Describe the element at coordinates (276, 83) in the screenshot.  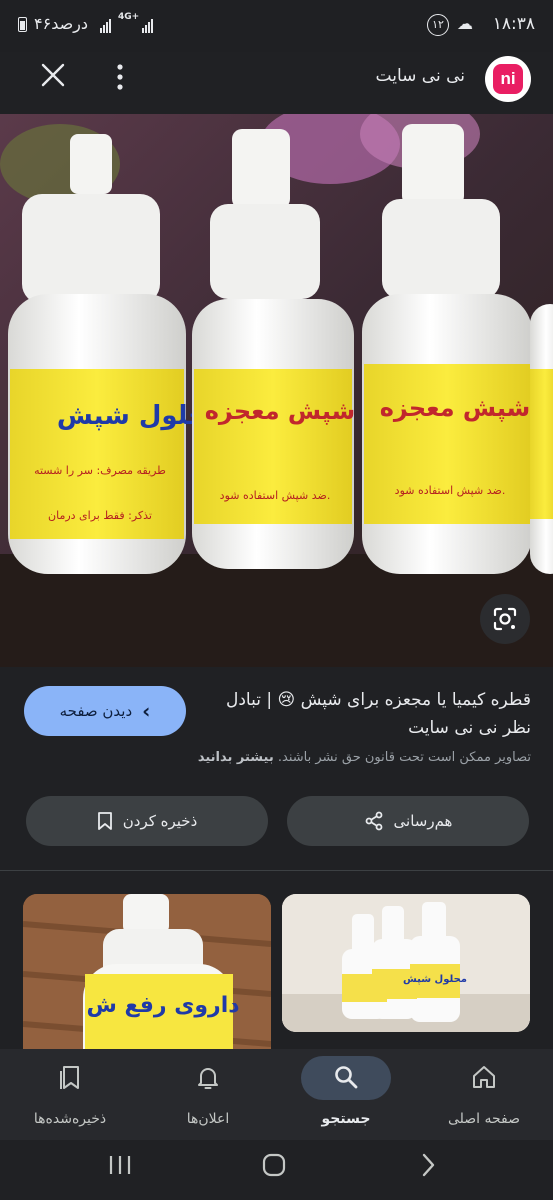
I see `viewer-header: ni نی نی سایت` at that location.